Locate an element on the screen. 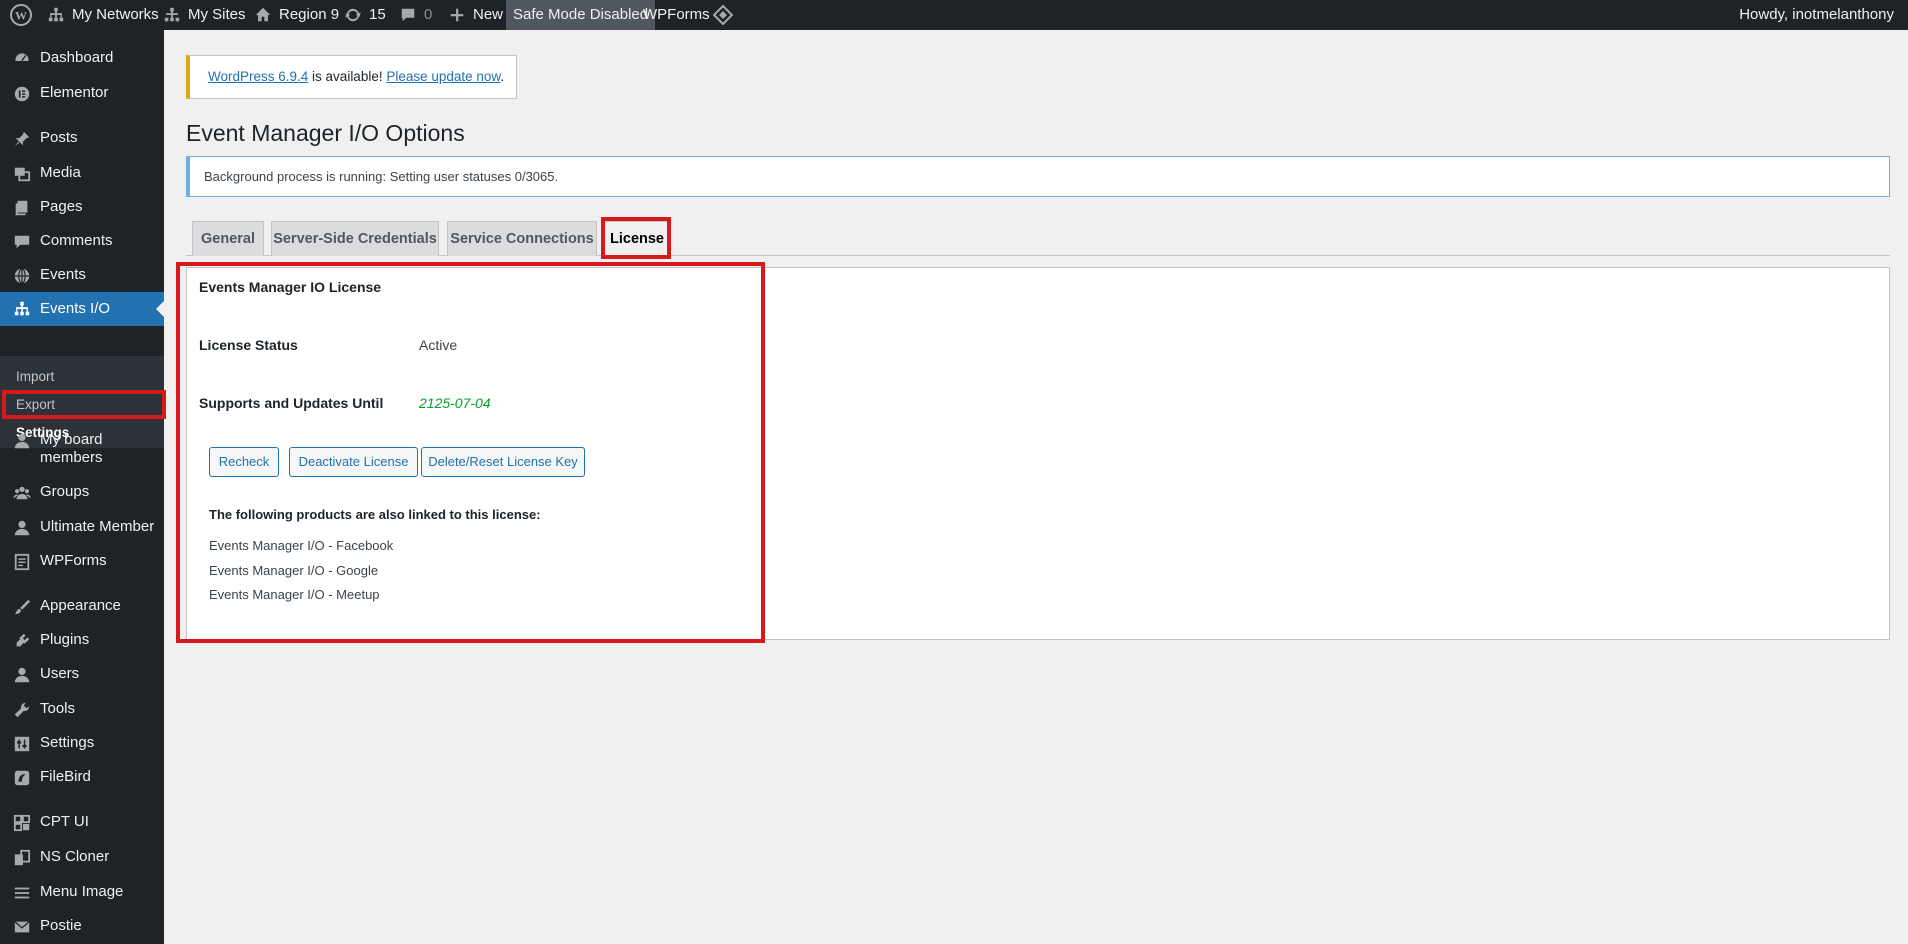 The height and width of the screenshot is (944, 1908). sidebar-item-posts: Posts is located at coordinates (82, 139).